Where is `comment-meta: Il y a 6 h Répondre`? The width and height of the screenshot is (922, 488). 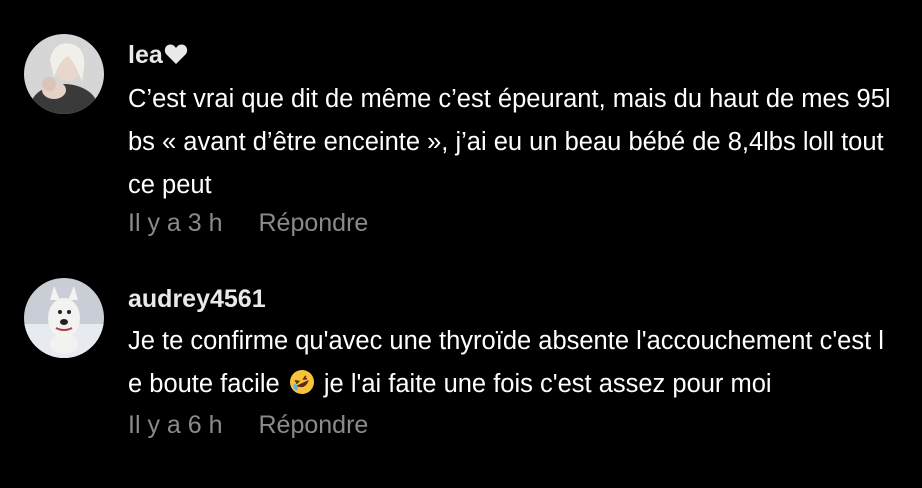
comment-meta: Il y a 6 h Répondre is located at coordinates (513, 425).